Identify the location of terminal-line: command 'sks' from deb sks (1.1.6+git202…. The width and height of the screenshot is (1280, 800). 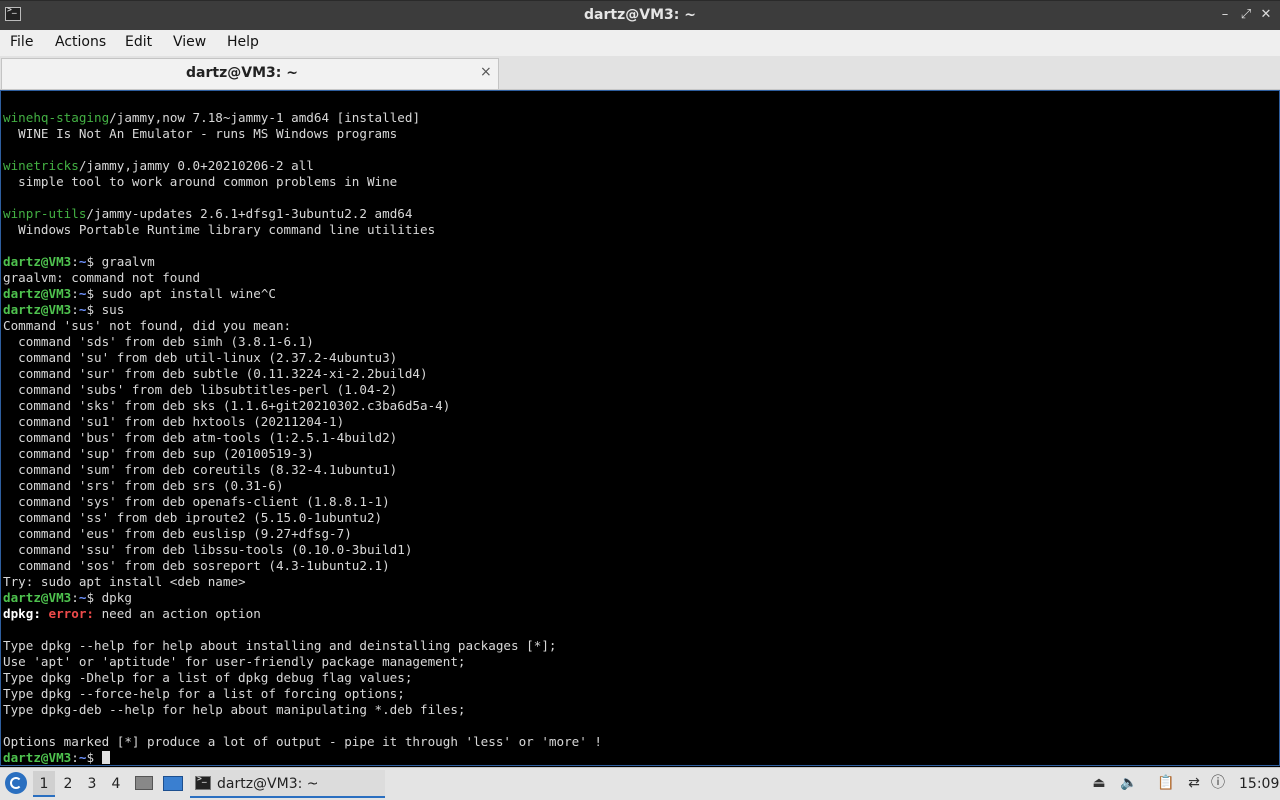
(302, 406).